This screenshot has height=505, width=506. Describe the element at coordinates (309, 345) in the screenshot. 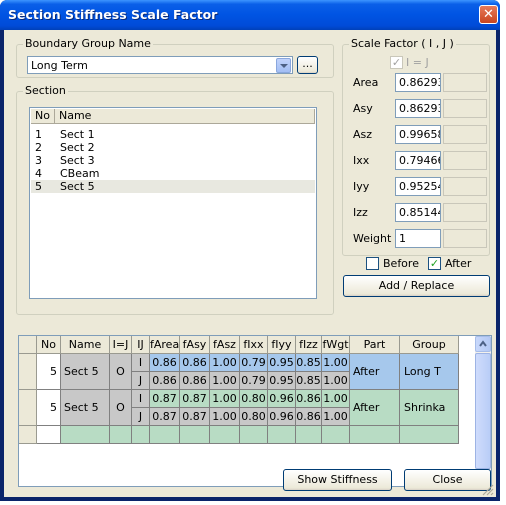

I see `column-header: fIzz` at that location.